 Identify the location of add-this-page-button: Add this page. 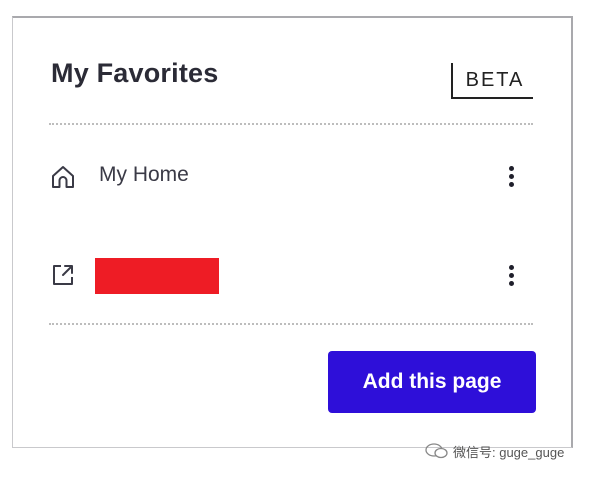
(432, 382).